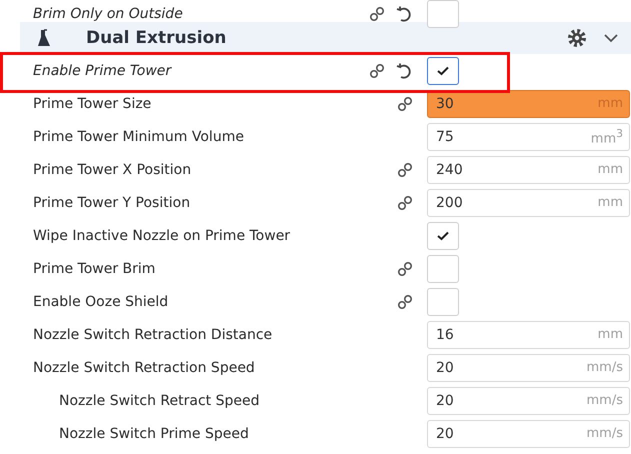 The height and width of the screenshot is (454, 631). What do you see at coordinates (139, 136) in the screenshot?
I see `setting-label: Prime Tower Minimum Volume` at bounding box center [139, 136].